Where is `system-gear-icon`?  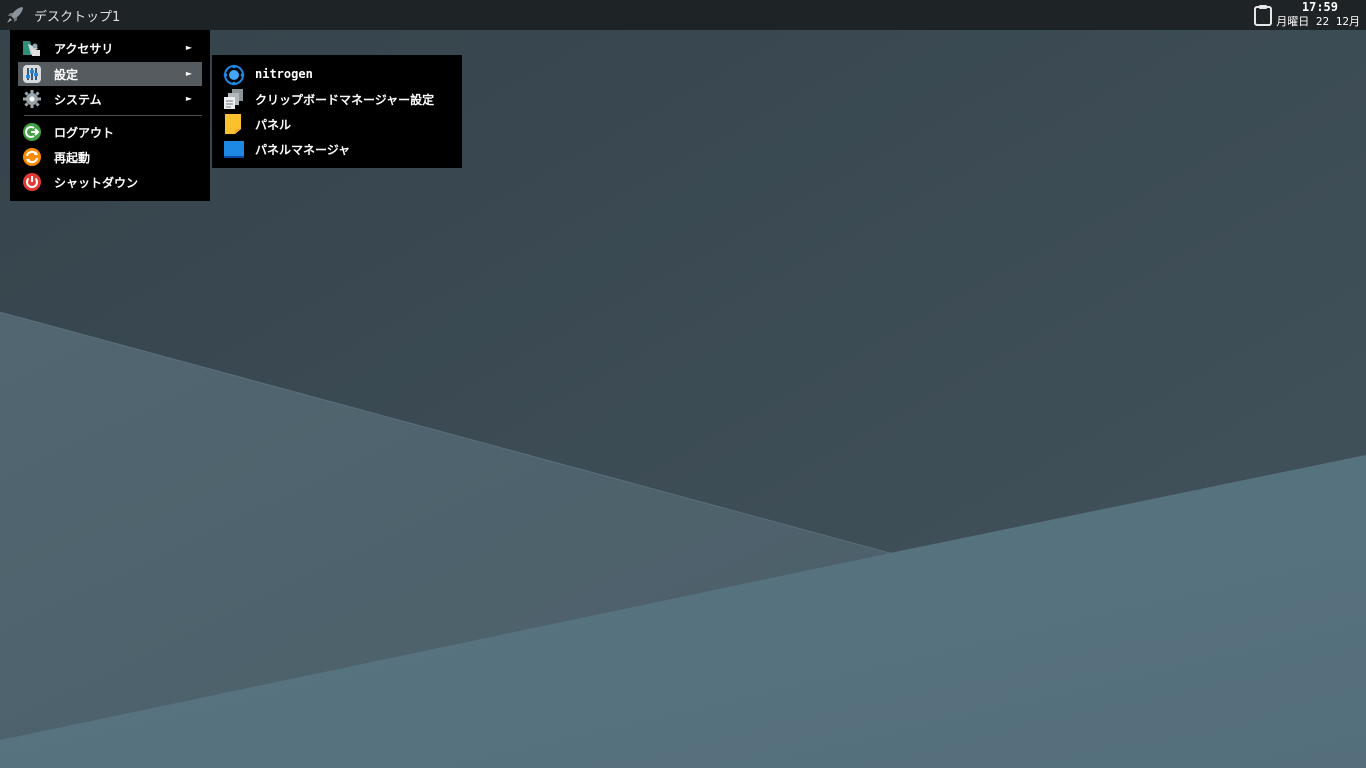
system-gear-icon is located at coordinates (32, 99).